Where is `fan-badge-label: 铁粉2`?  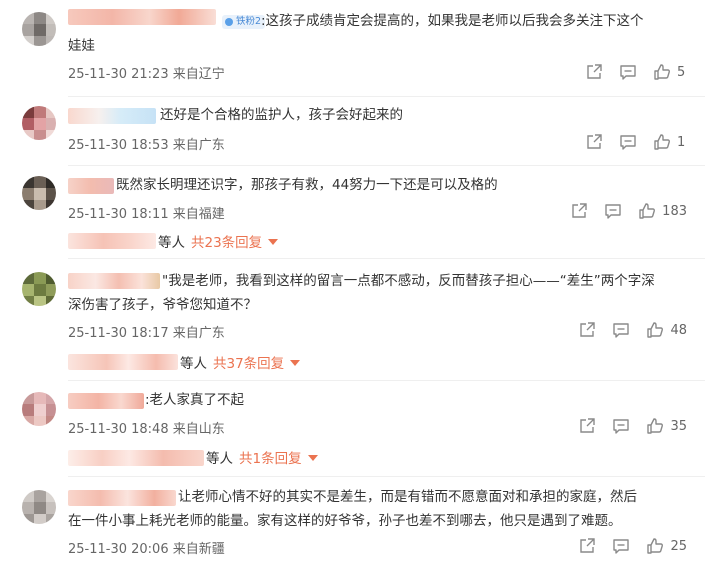
fan-badge-label: 铁粉2 is located at coordinates (249, 21).